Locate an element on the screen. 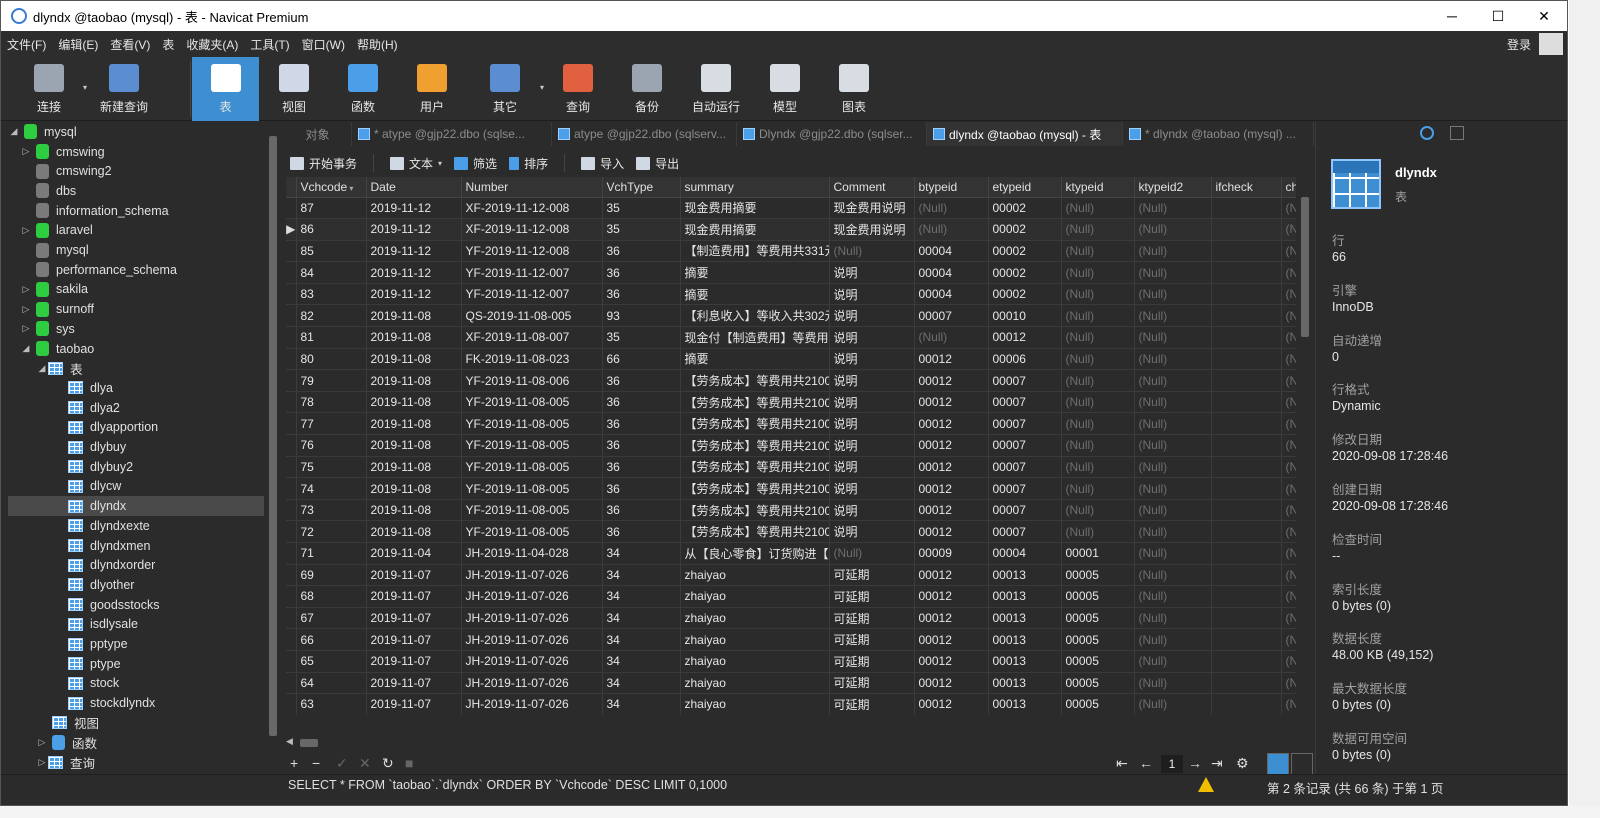  ddl-icon is located at coordinates (1457, 133).